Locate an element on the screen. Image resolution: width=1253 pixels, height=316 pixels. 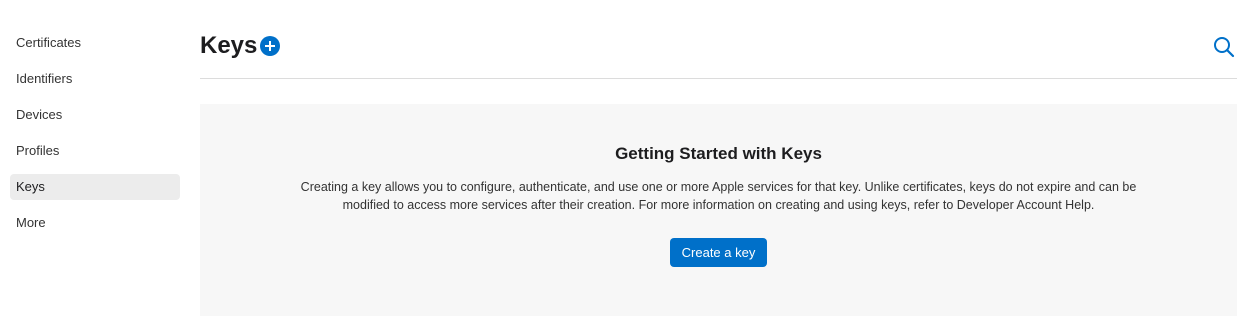
sidebar-item-profiles: Profiles is located at coordinates (95, 151).